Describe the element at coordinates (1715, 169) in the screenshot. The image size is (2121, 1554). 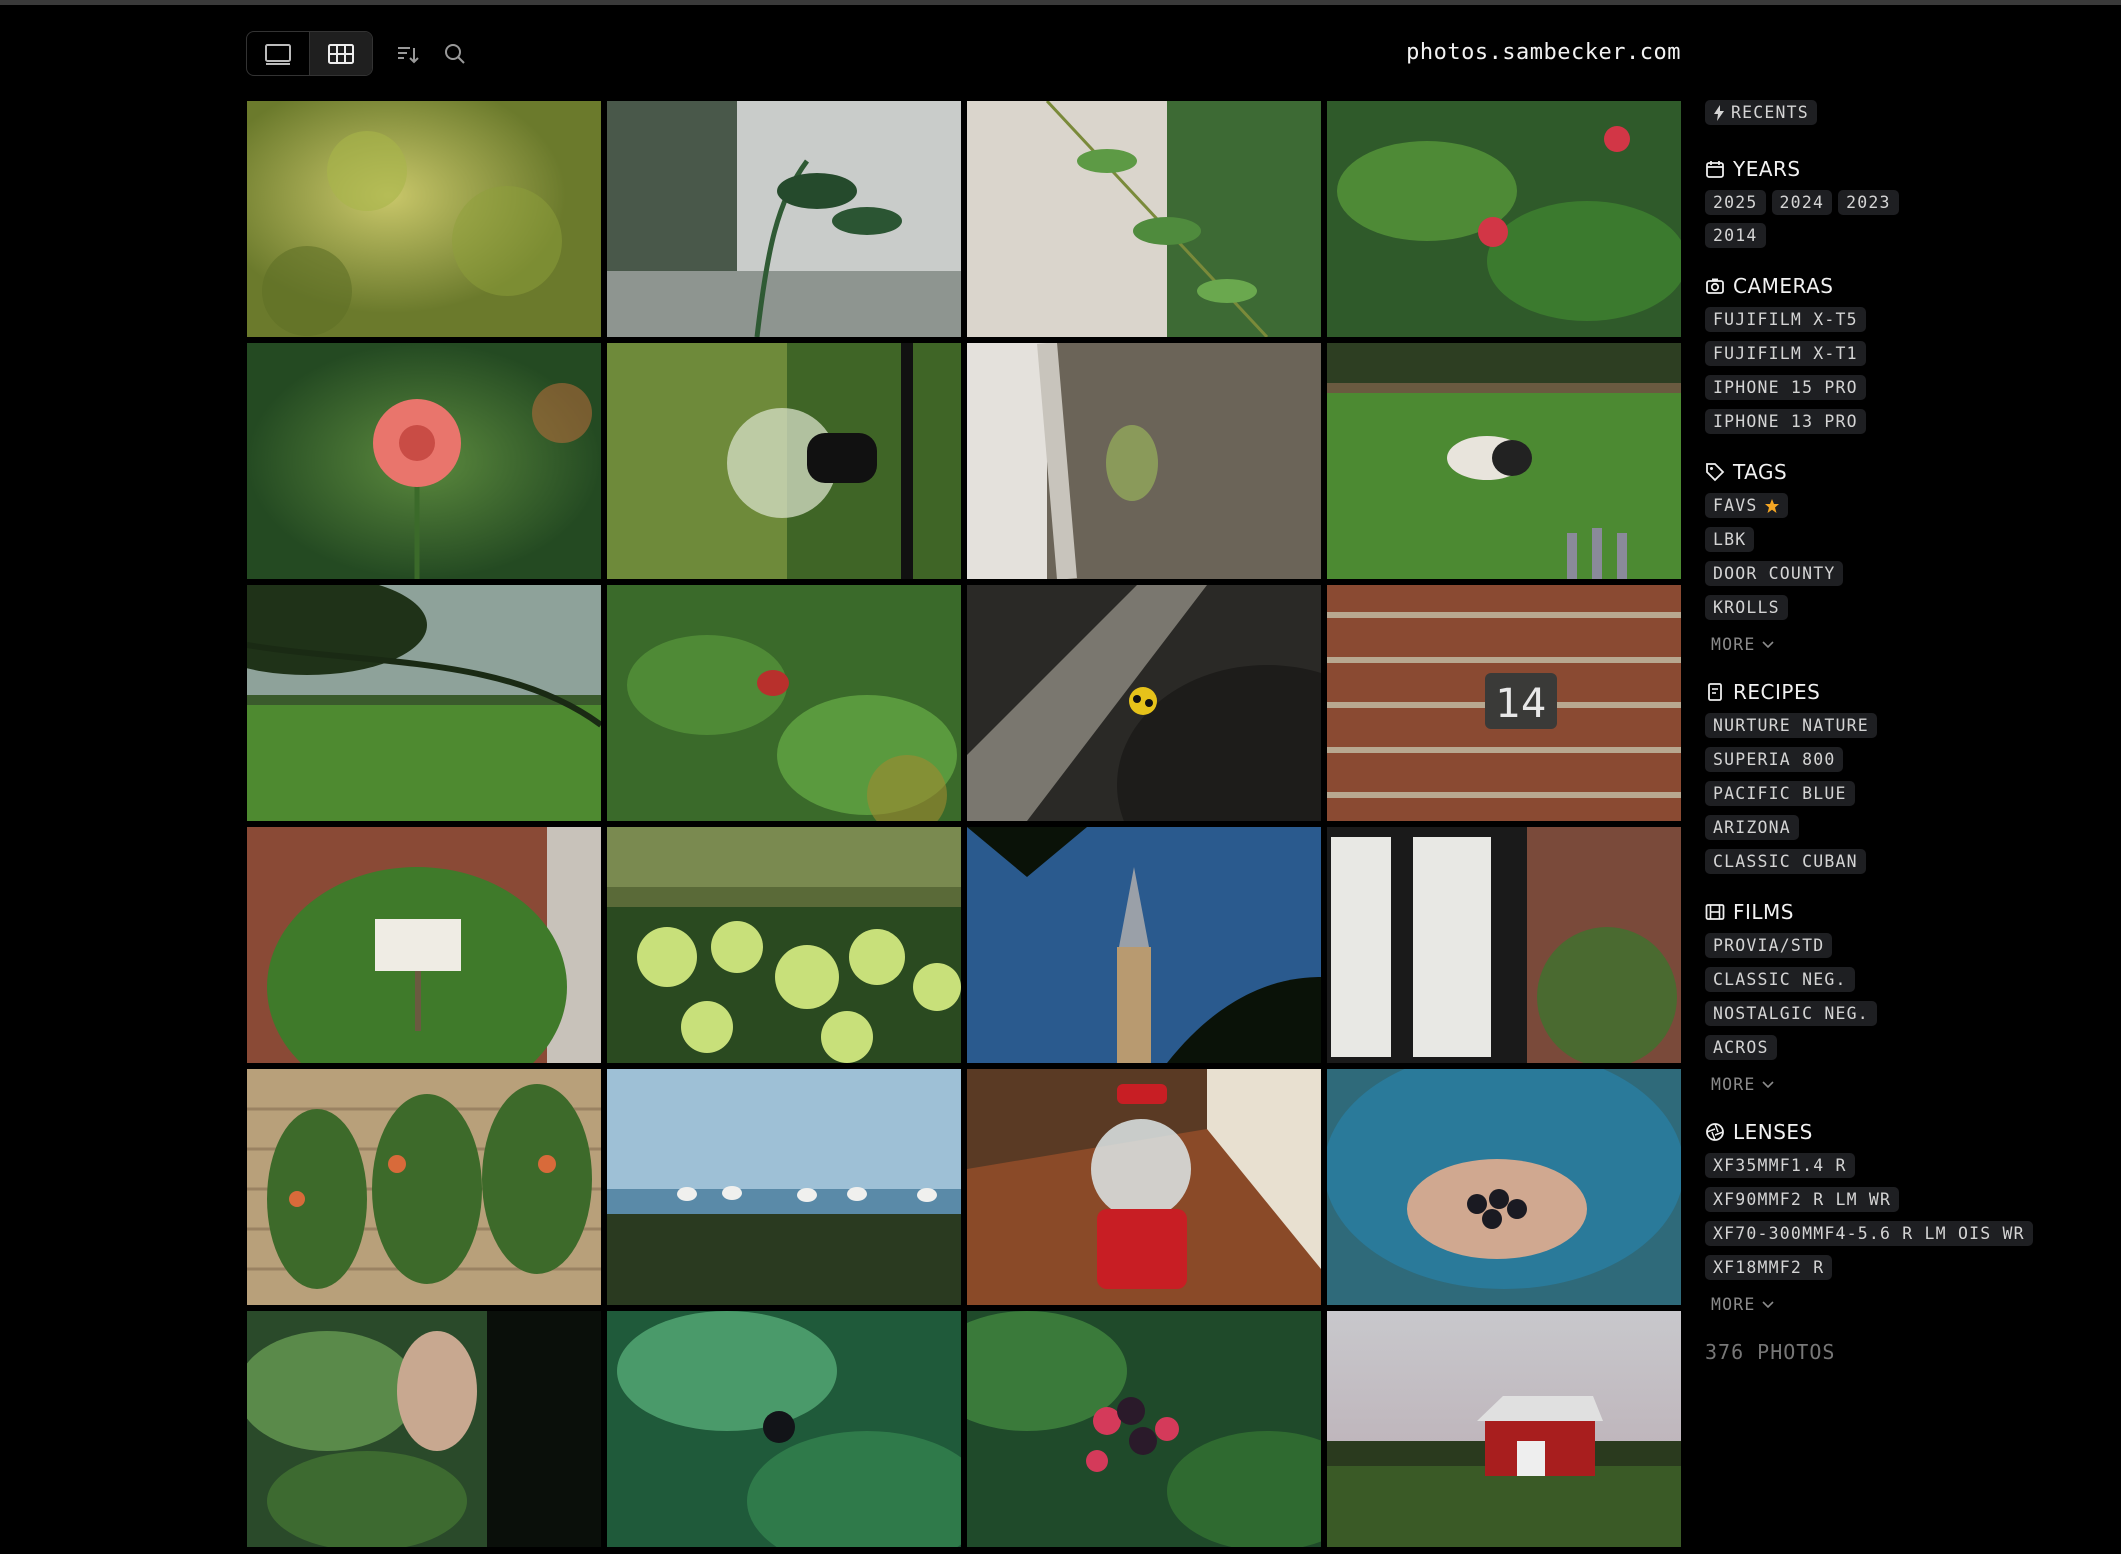
I see `calendar-icon` at that location.